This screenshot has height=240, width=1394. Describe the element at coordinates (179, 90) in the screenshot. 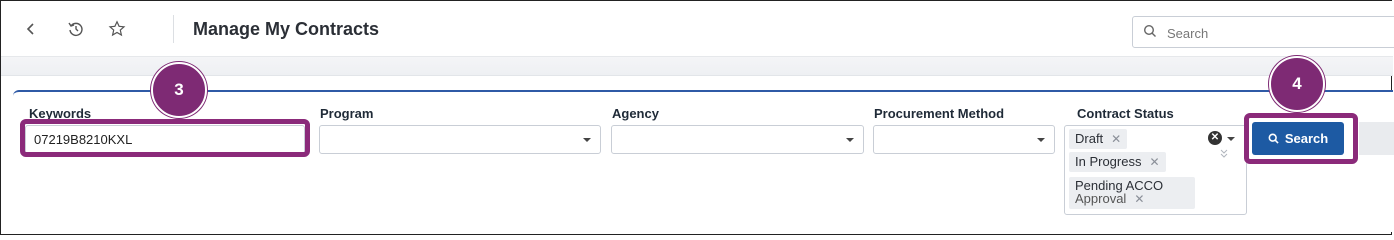

I see `step-callout-3: 3` at that location.